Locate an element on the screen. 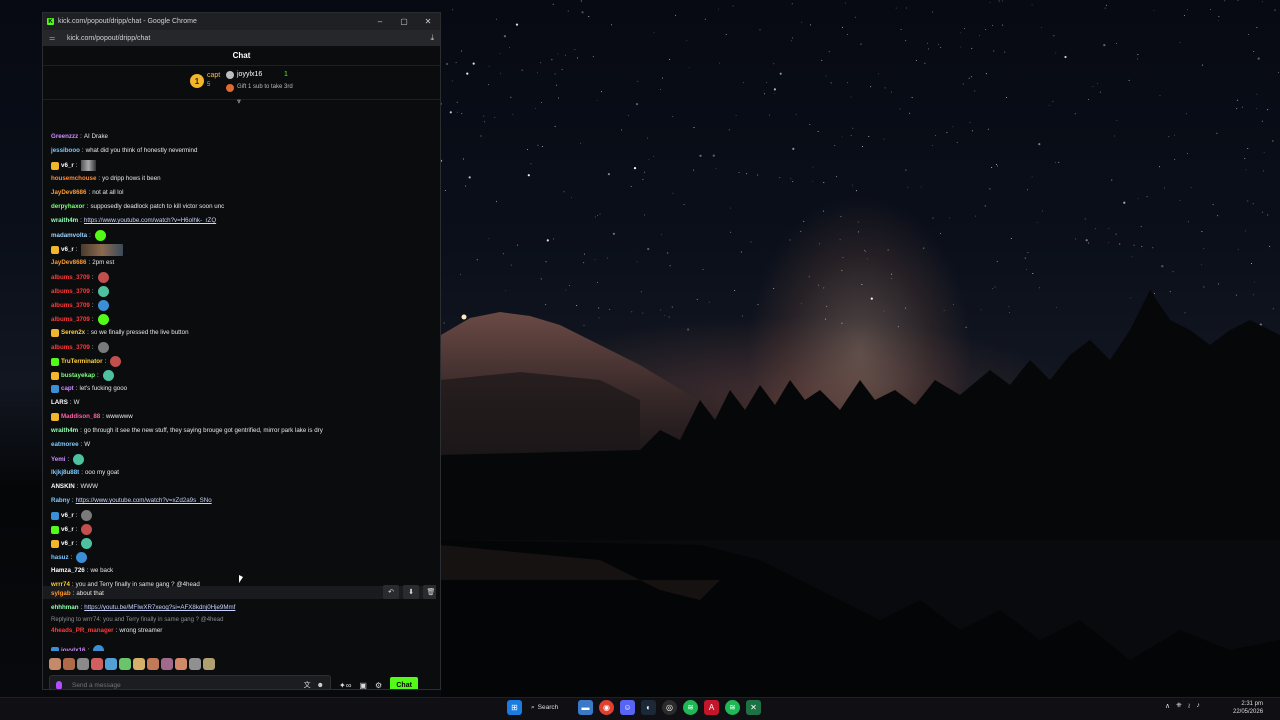 This screenshot has width=1280, height=720. chat-username: madamvolta is located at coordinates (69, 236).